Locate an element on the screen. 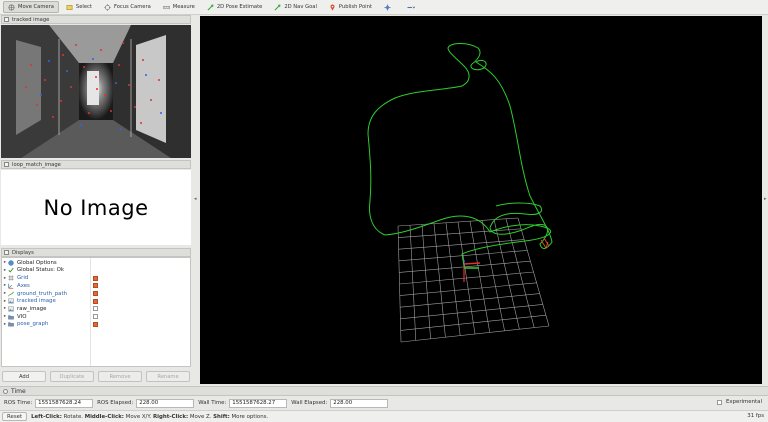 The height and width of the screenshot is (422, 768). experimental-toggle: Experimental is located at coordinates (739, 402).